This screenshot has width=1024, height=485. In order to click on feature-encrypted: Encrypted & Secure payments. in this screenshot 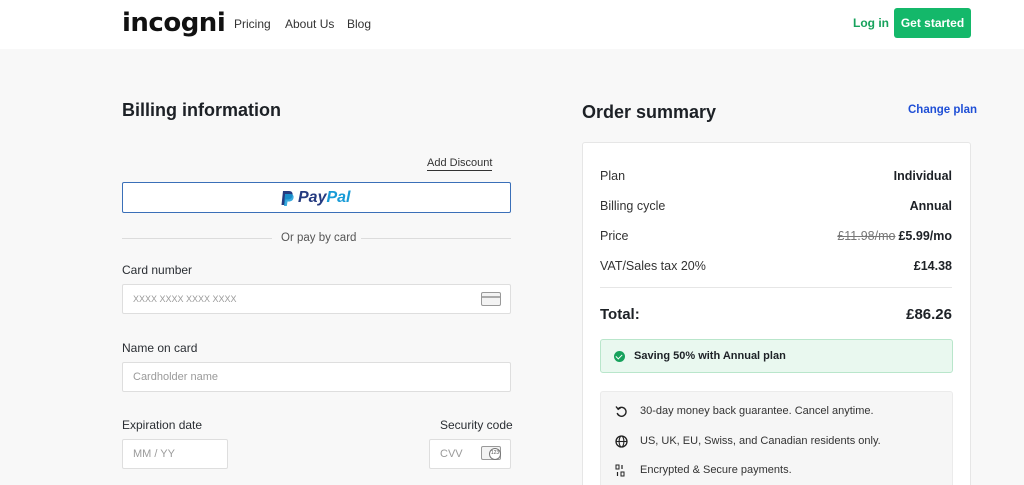, I will do `click(716, 470)`.